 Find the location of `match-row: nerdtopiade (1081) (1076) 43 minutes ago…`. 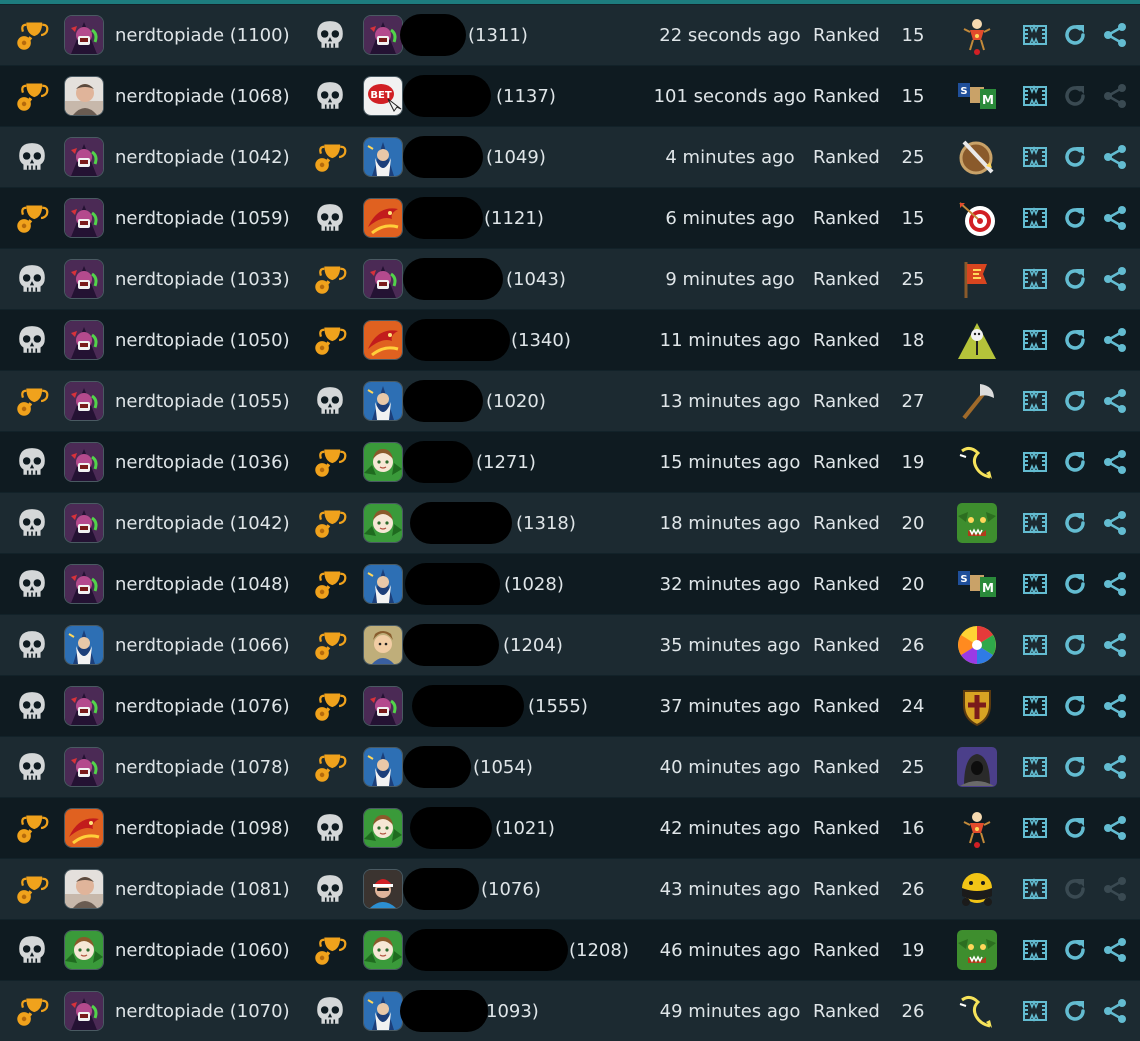

match-row: nerdtopiade (1081) (1076) 43 minutes ago… is located at coordinates (570, 888).